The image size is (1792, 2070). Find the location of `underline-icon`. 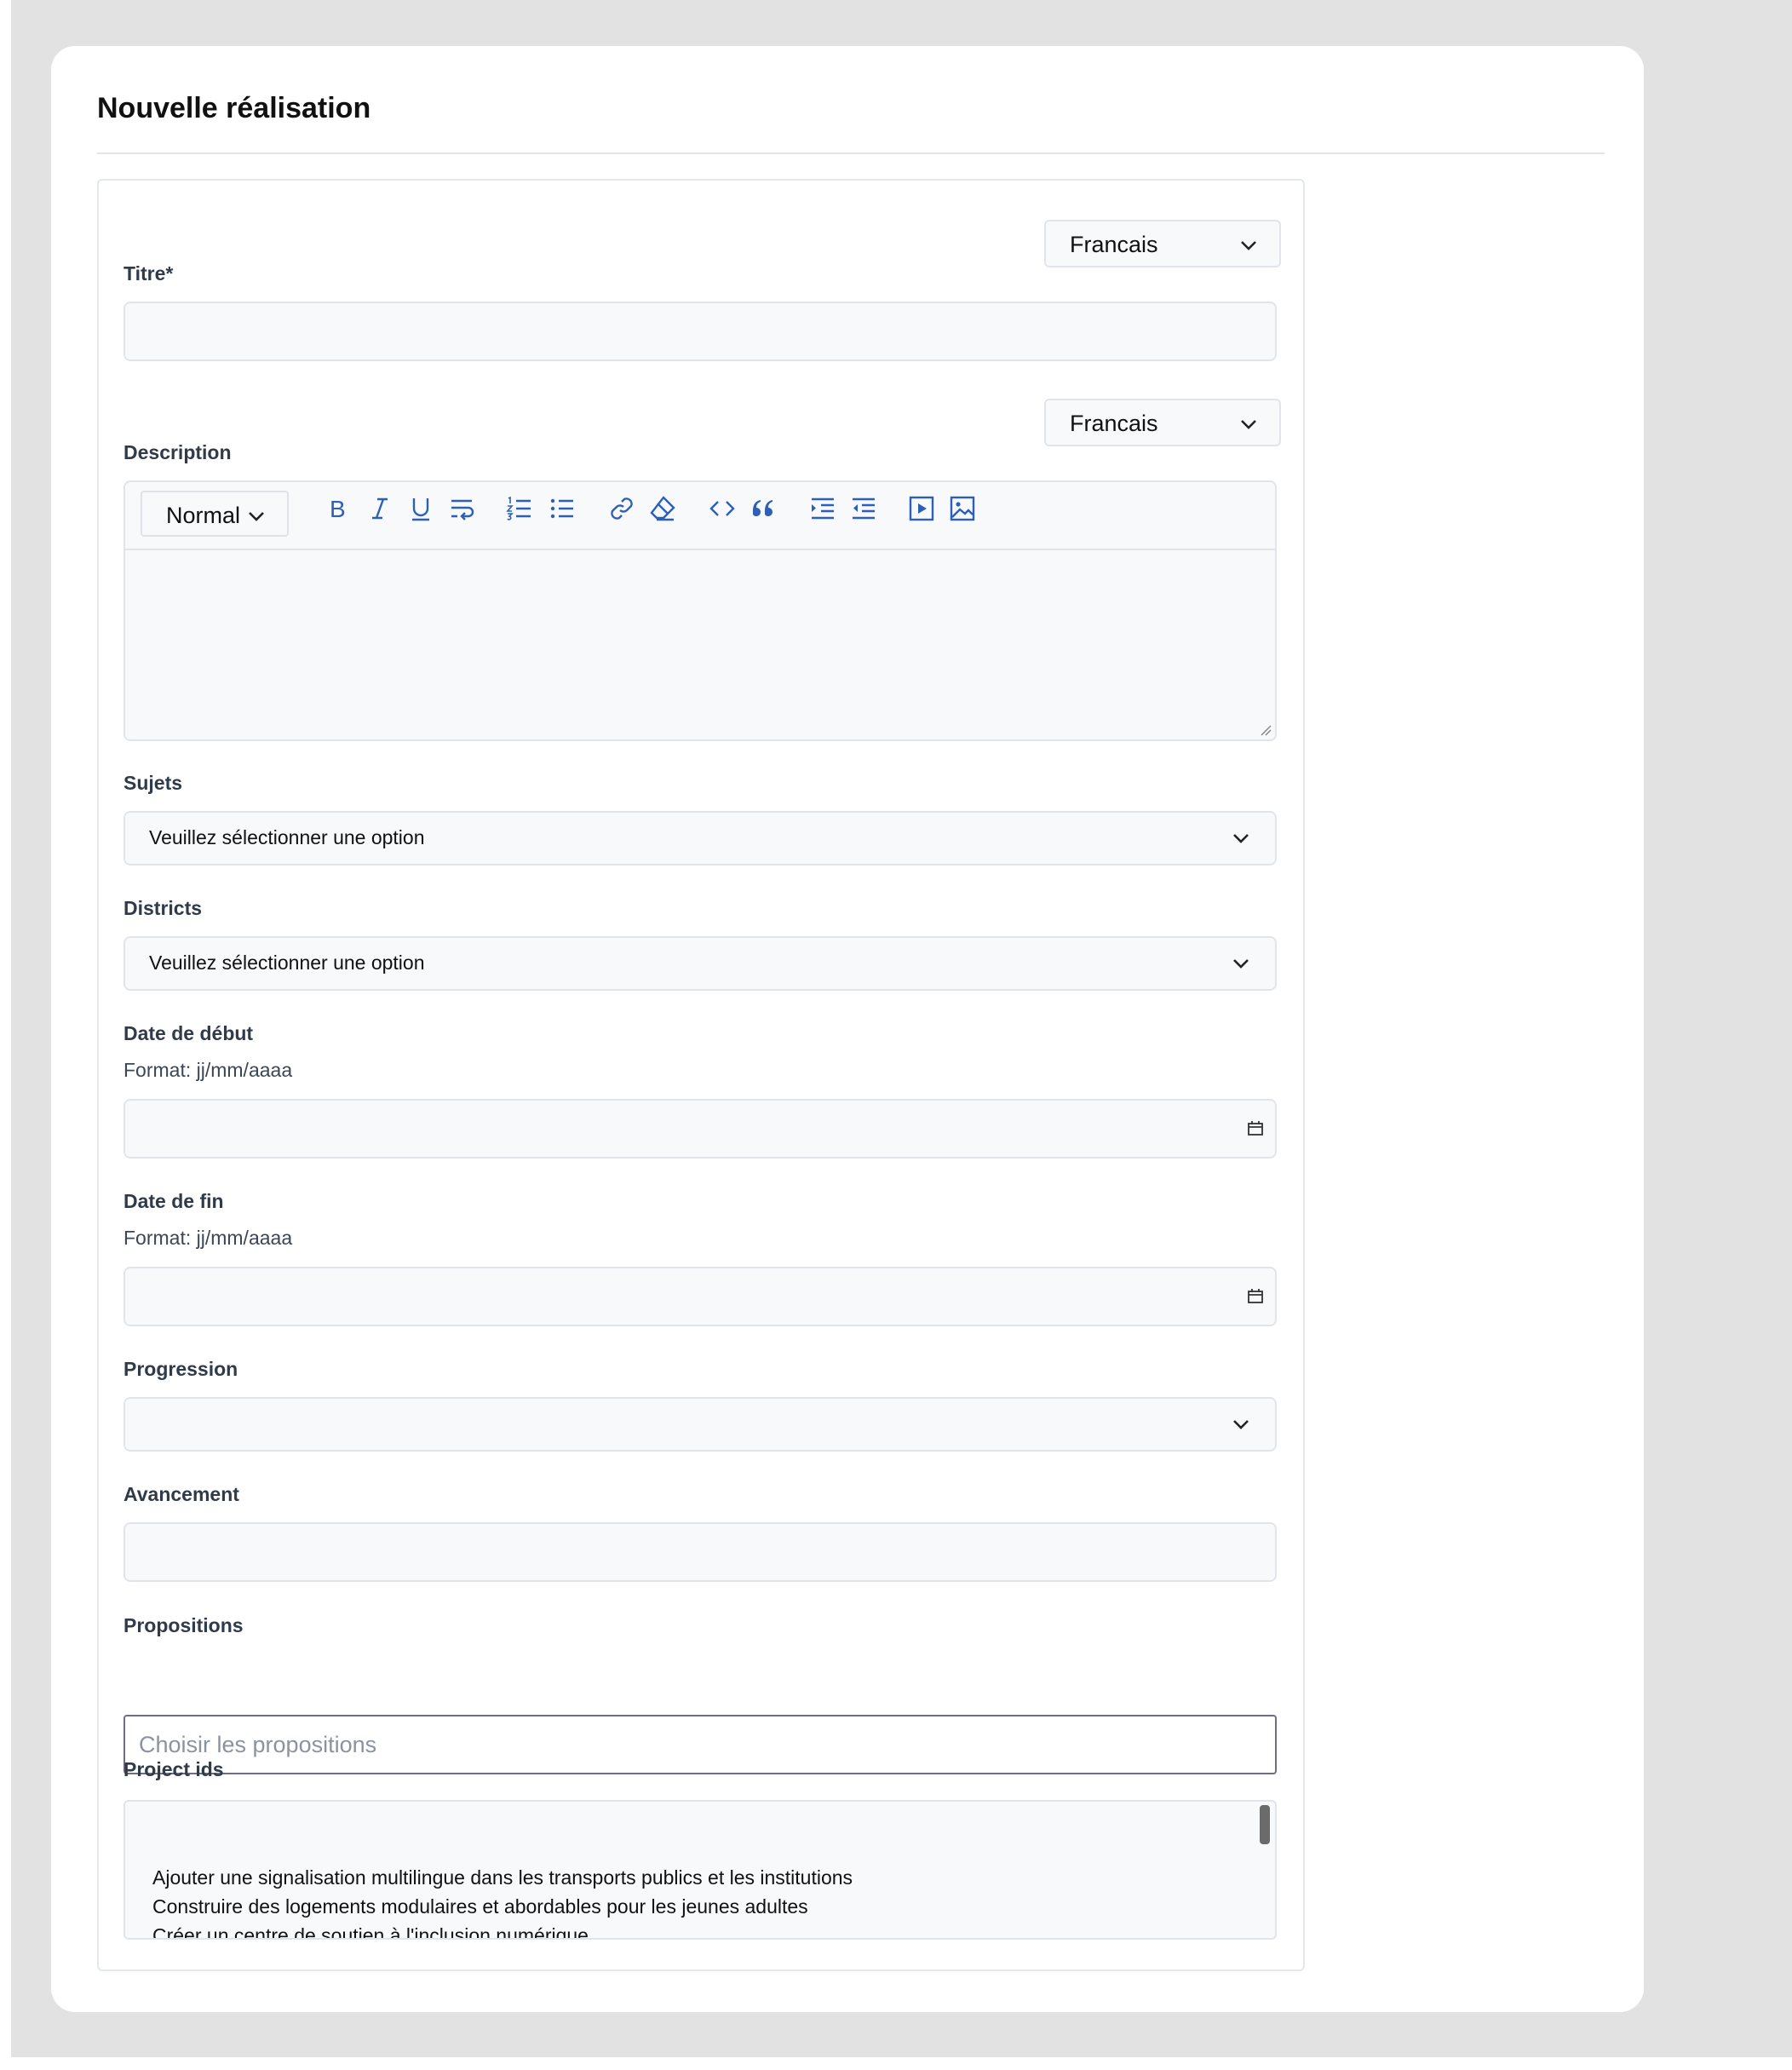

underline-icon is located at coordinates (420, 509).